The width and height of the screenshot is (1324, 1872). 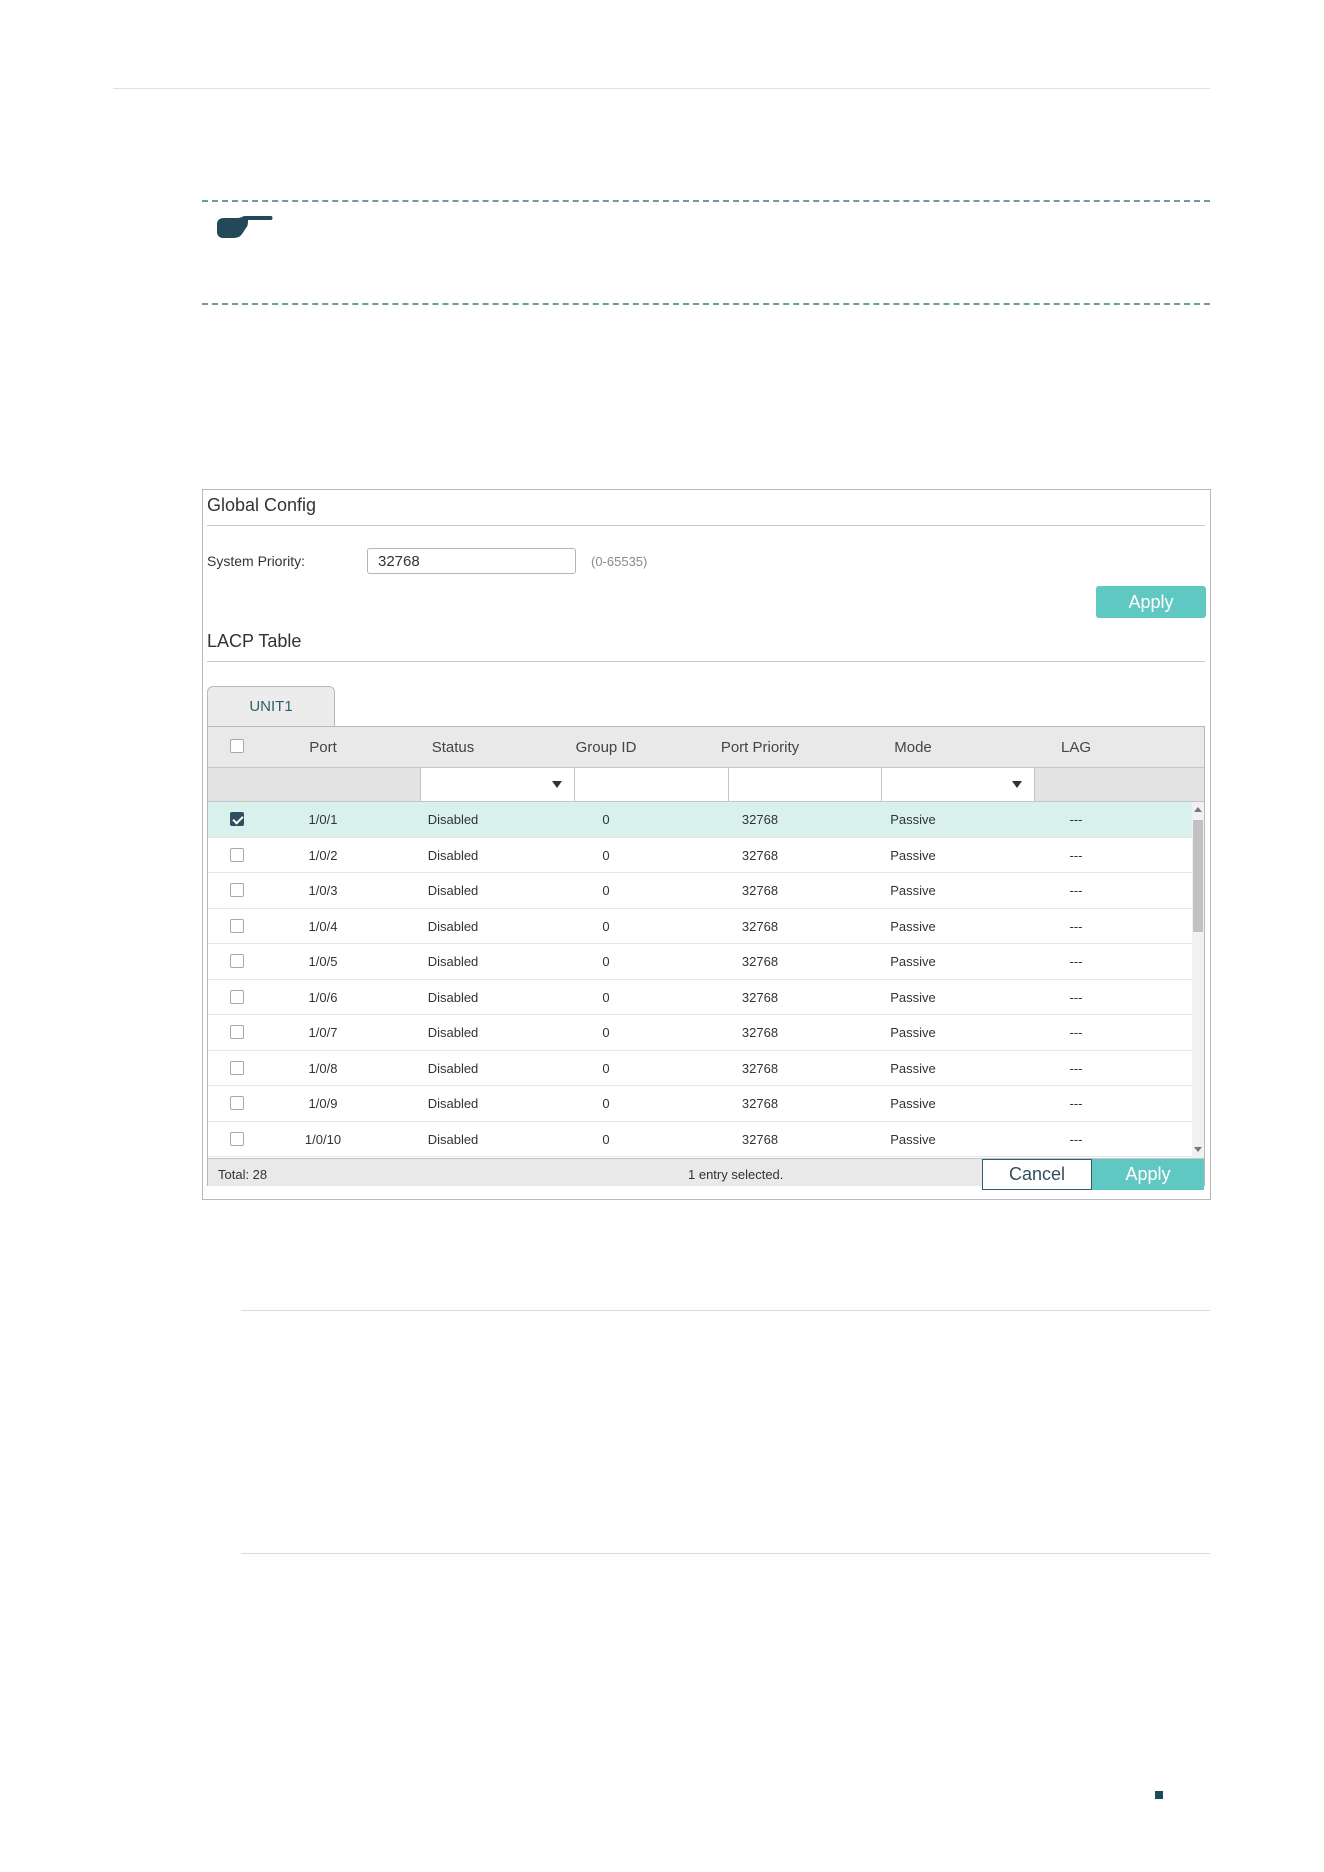 I want to click on scroll-down-arrow-icon, so click(x=1198, y=1149).